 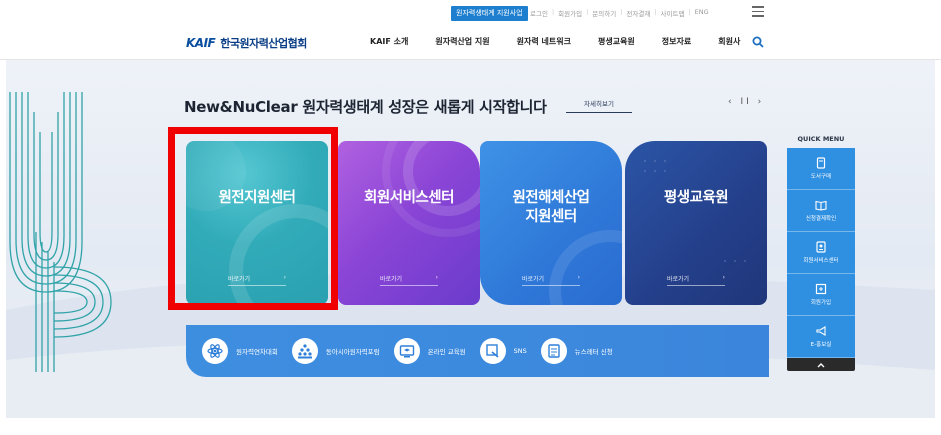 What do you see at coordinates (215, 351) in the screenshot?
I see `atom-icon` at bounding box center [215, 351].